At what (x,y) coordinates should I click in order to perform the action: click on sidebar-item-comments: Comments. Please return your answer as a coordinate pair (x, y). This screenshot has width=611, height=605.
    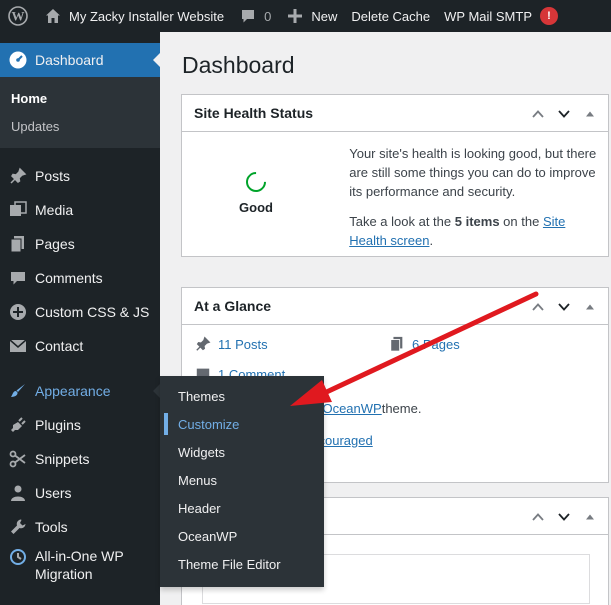
    Looking at the image, I should click on (80, 278).